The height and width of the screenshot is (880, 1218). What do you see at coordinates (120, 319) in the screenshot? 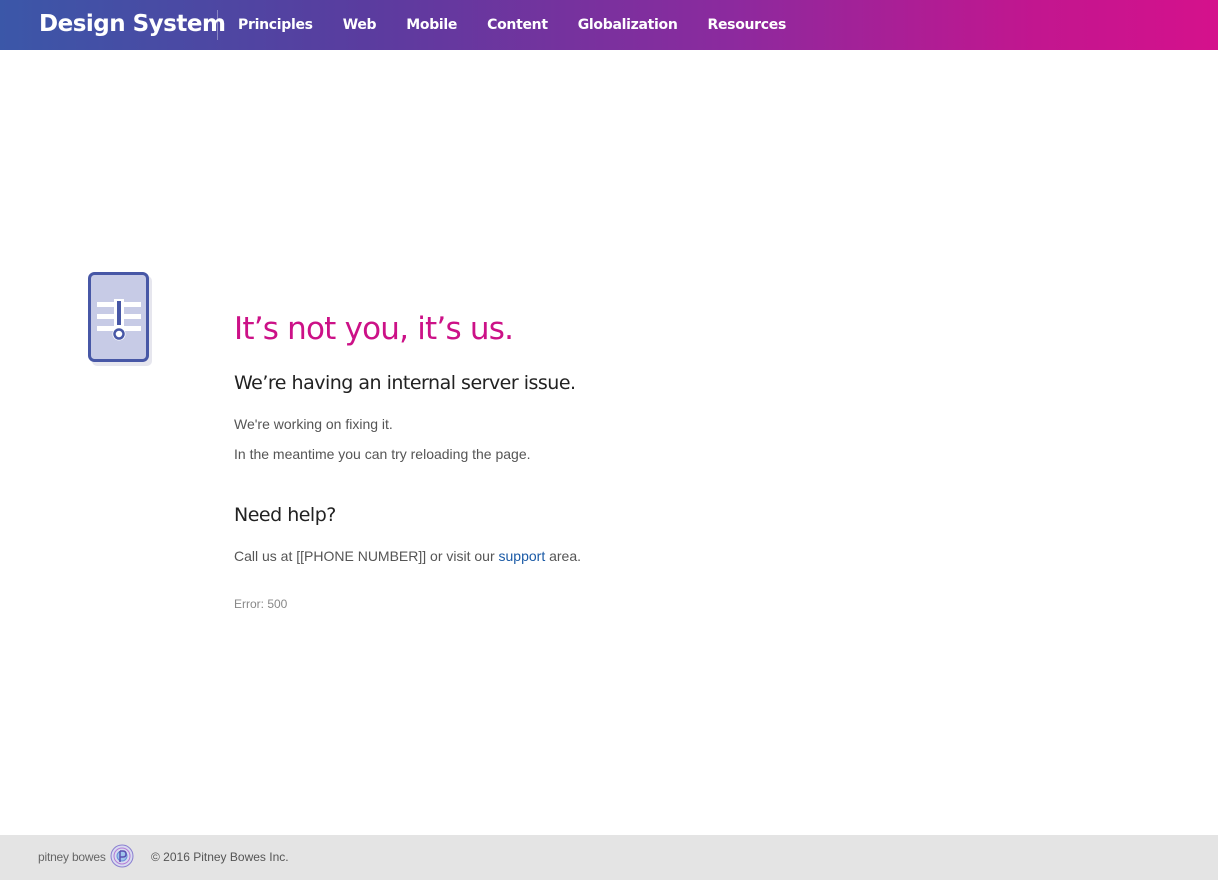
I see `alert-document-icon` at bounding box center [120, 319].